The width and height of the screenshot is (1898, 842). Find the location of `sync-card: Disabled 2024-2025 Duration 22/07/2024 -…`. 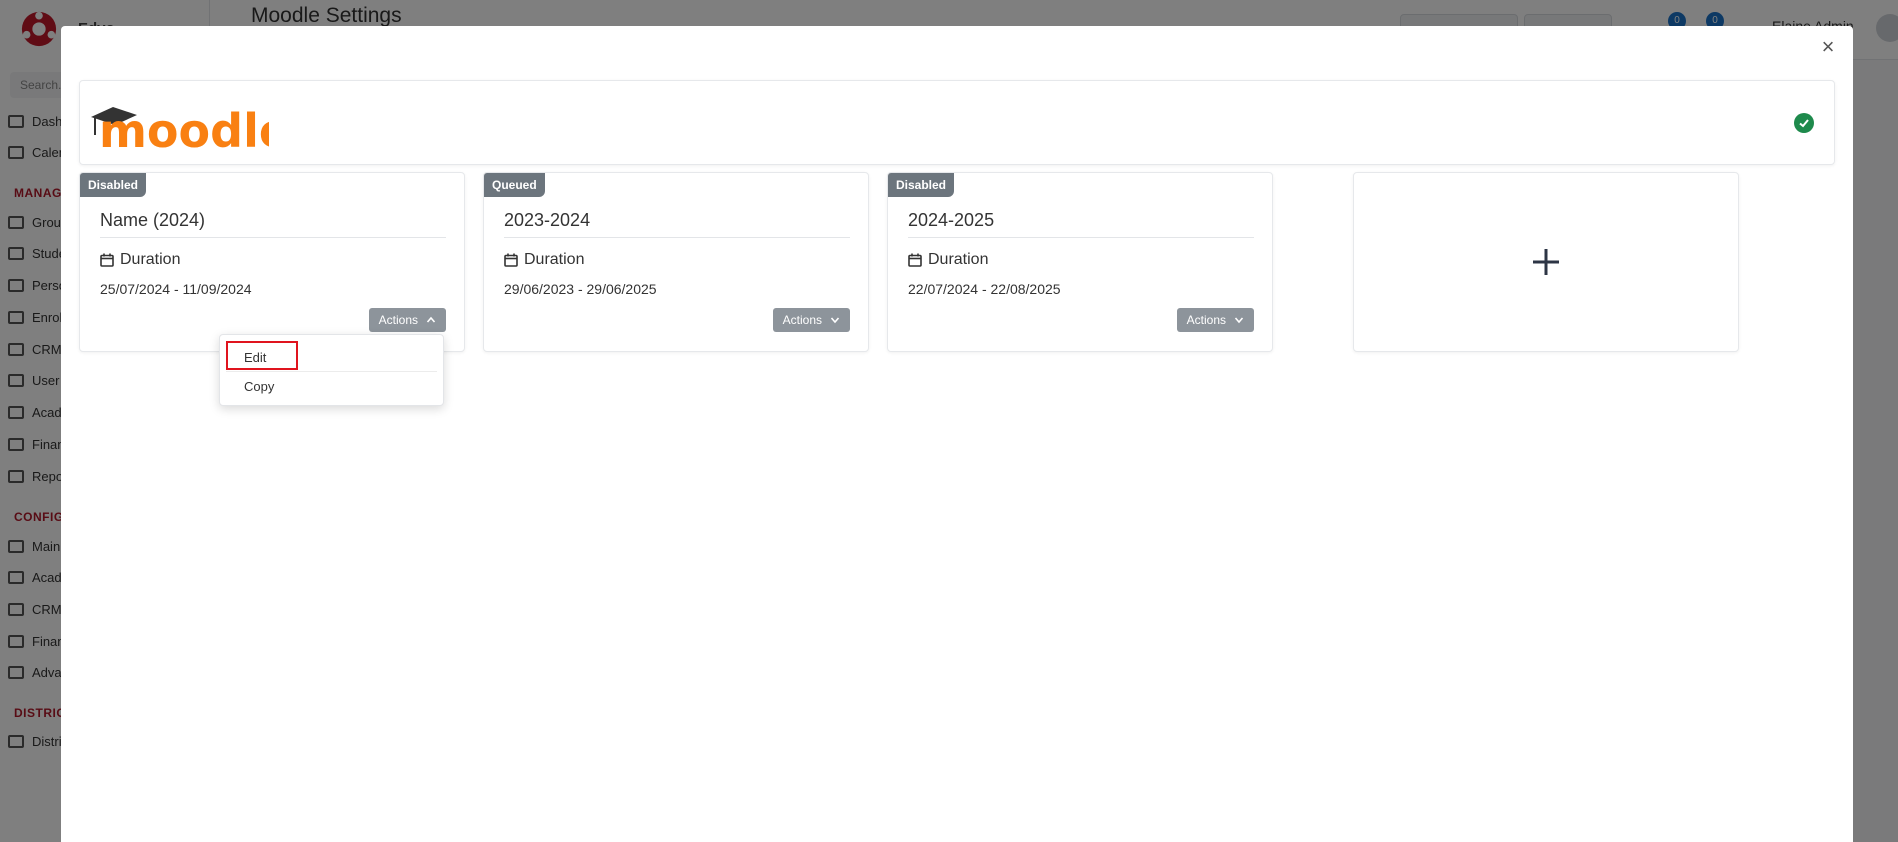

sync-card: Disabled 2024-2025 Duration 22/07/2024 -… is located at coordinates (1080, 262).